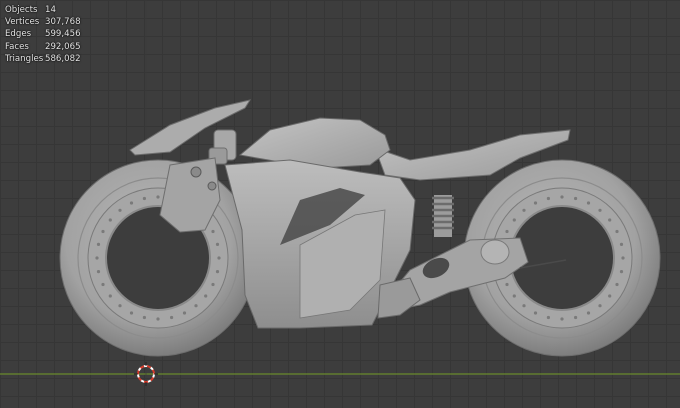 This screenshot has height=408, width=680. Describe the element at coordinates (21, 10) in the screenshot. I see `stat-label: Objects` at that location.